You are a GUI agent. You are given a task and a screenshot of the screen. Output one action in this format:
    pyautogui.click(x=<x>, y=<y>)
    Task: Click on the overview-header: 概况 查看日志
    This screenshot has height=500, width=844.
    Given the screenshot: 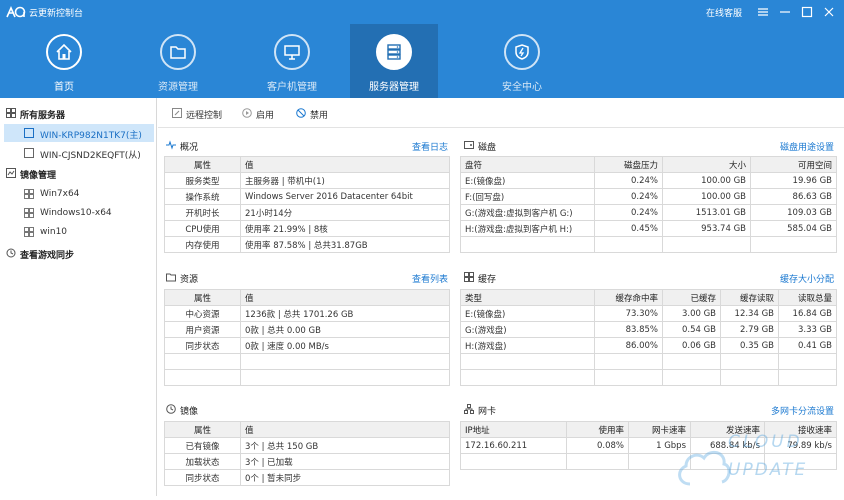 What is the action you would take?
    pyautogui.click(x=307, y=146)
    